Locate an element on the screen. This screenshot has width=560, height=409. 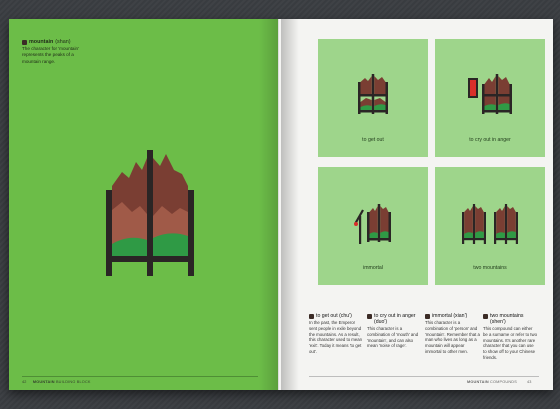
intro-title-text: mountain is located at coordinates (41, 42).